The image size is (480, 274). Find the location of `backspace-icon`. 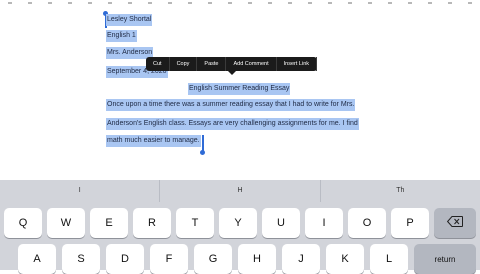

backspace-icon is located at coordinates (454, 223).